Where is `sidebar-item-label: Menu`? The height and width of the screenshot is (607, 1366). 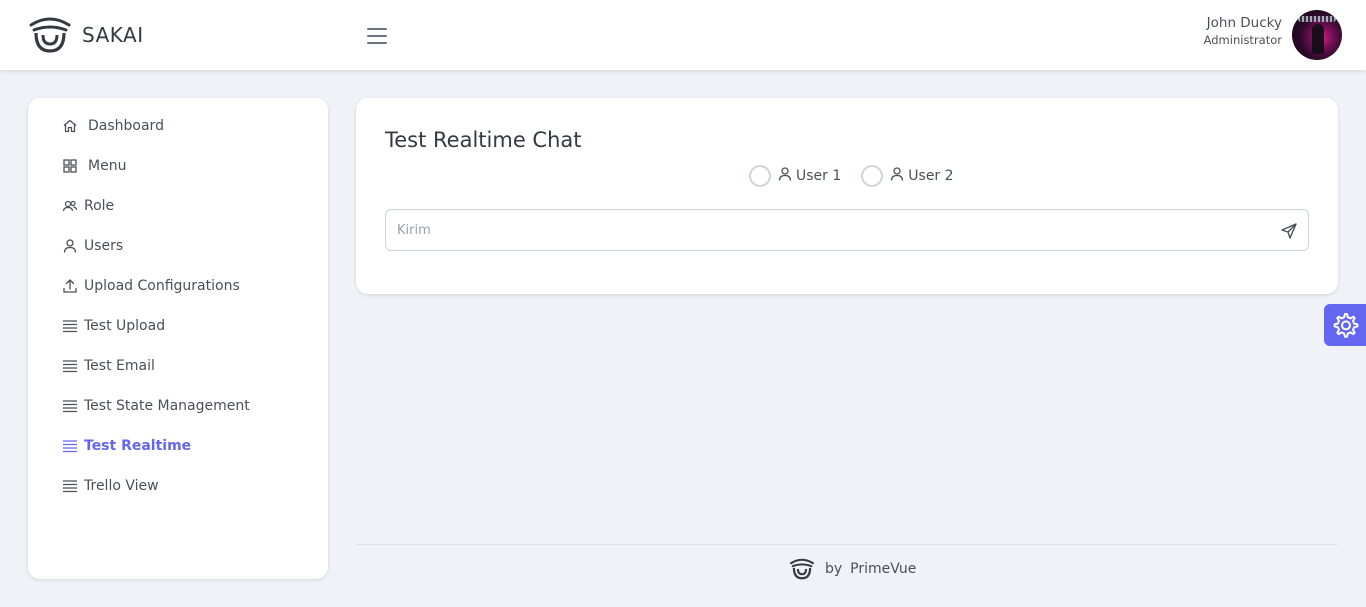
sidebar-item-label: Menu is located at coordinates (107, 166).